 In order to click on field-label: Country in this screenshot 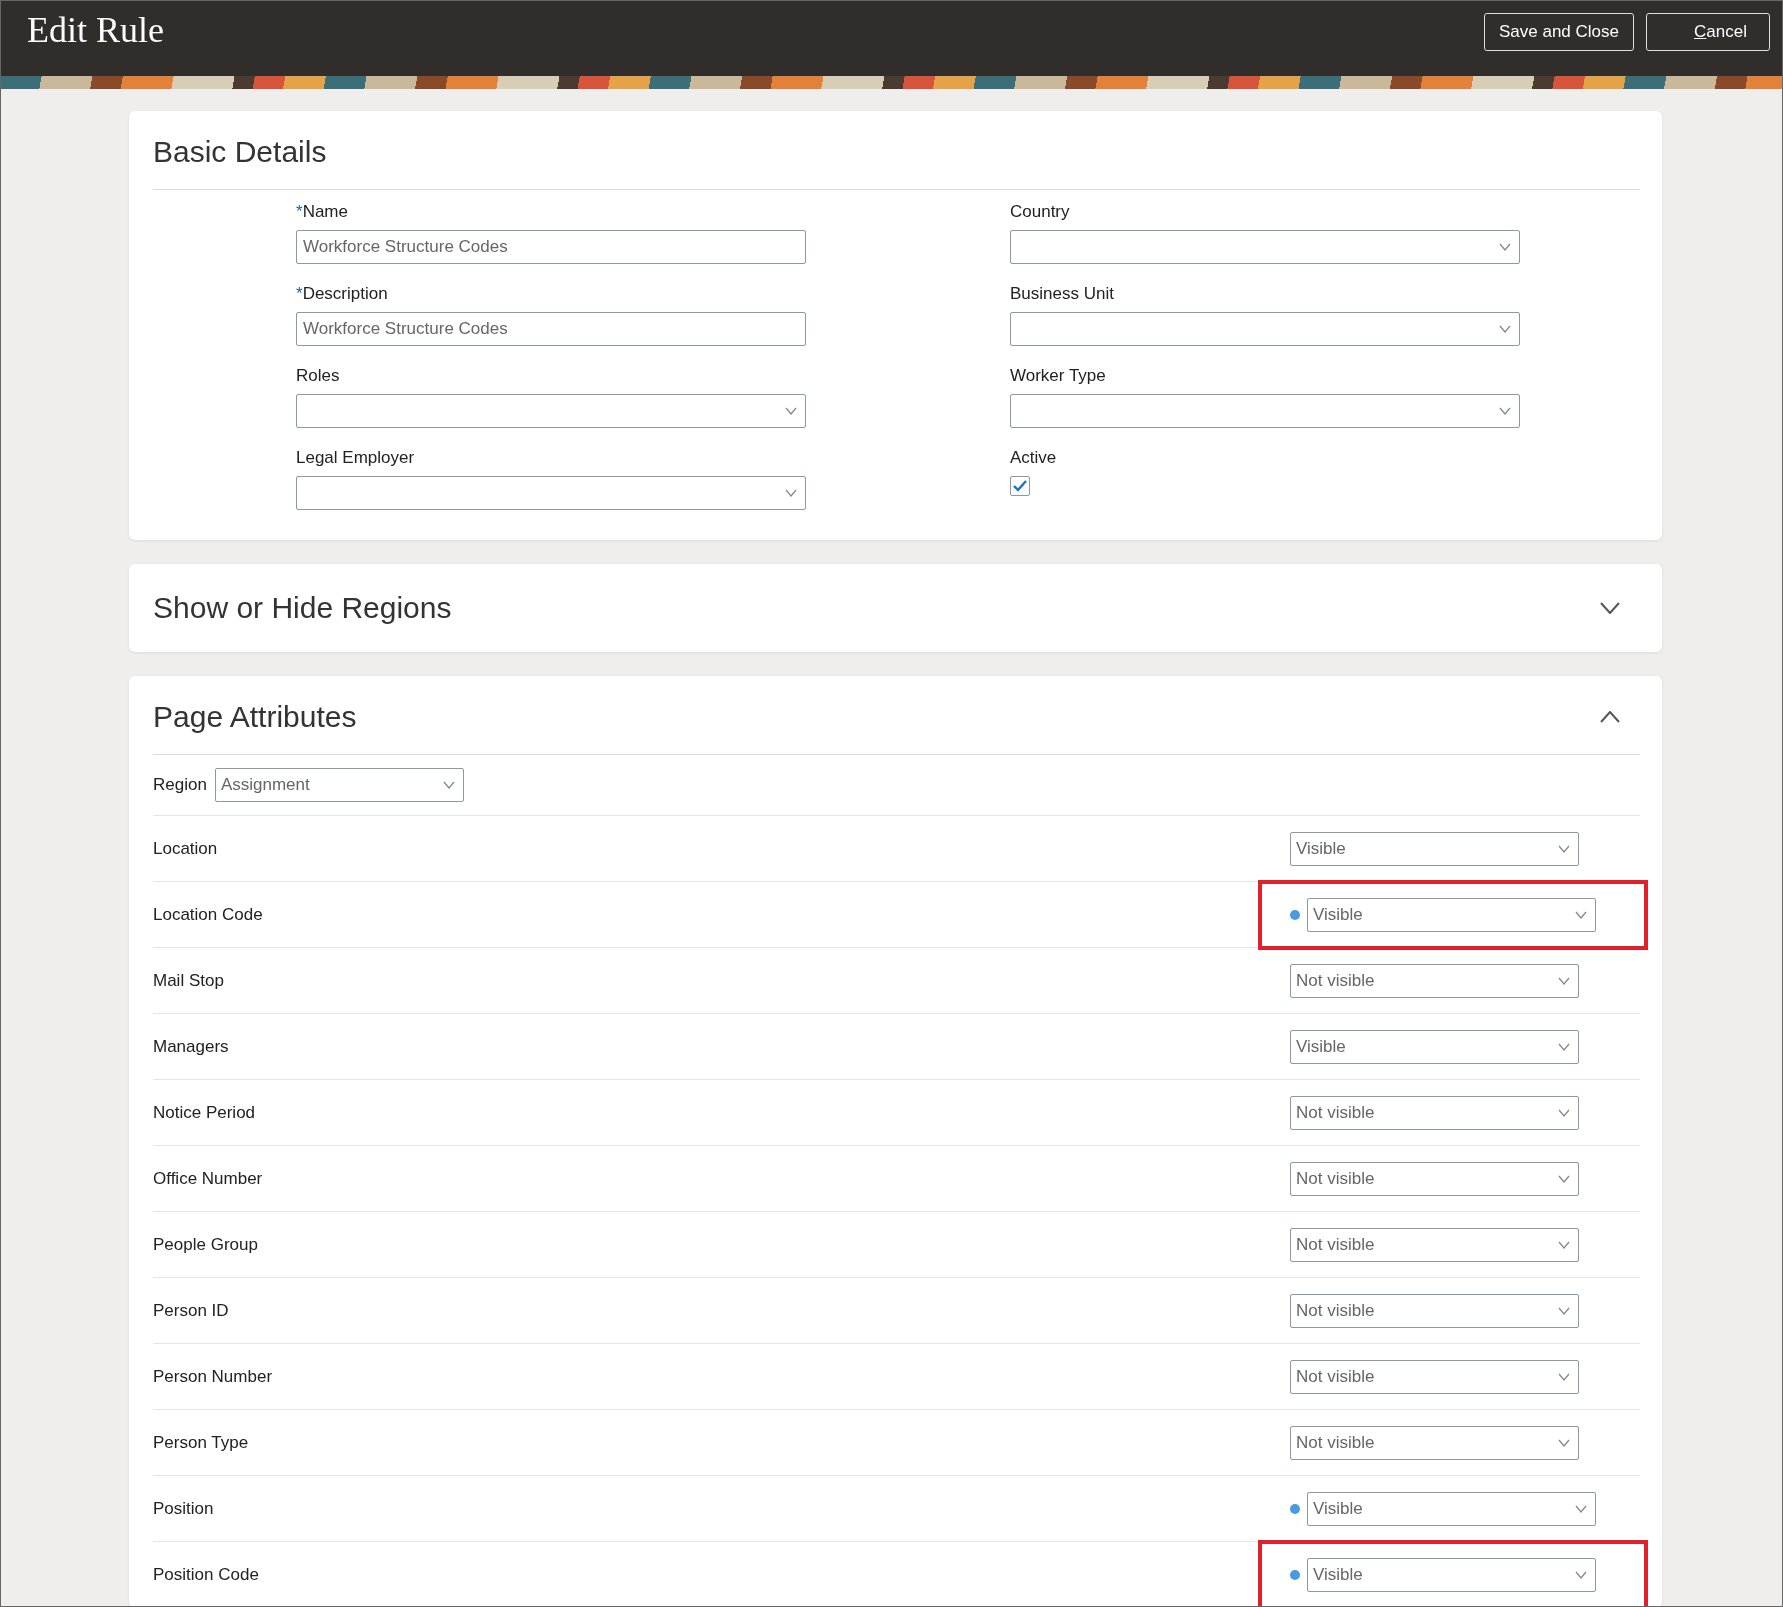, I will do `click(1040, 212)`.